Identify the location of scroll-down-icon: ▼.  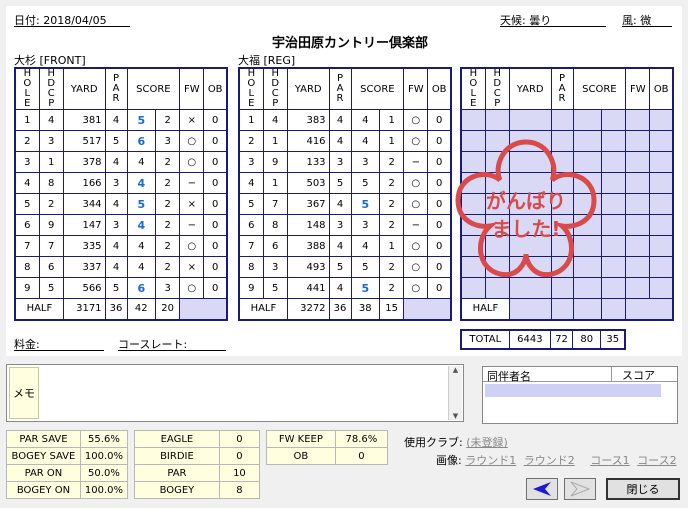
(455, 416).